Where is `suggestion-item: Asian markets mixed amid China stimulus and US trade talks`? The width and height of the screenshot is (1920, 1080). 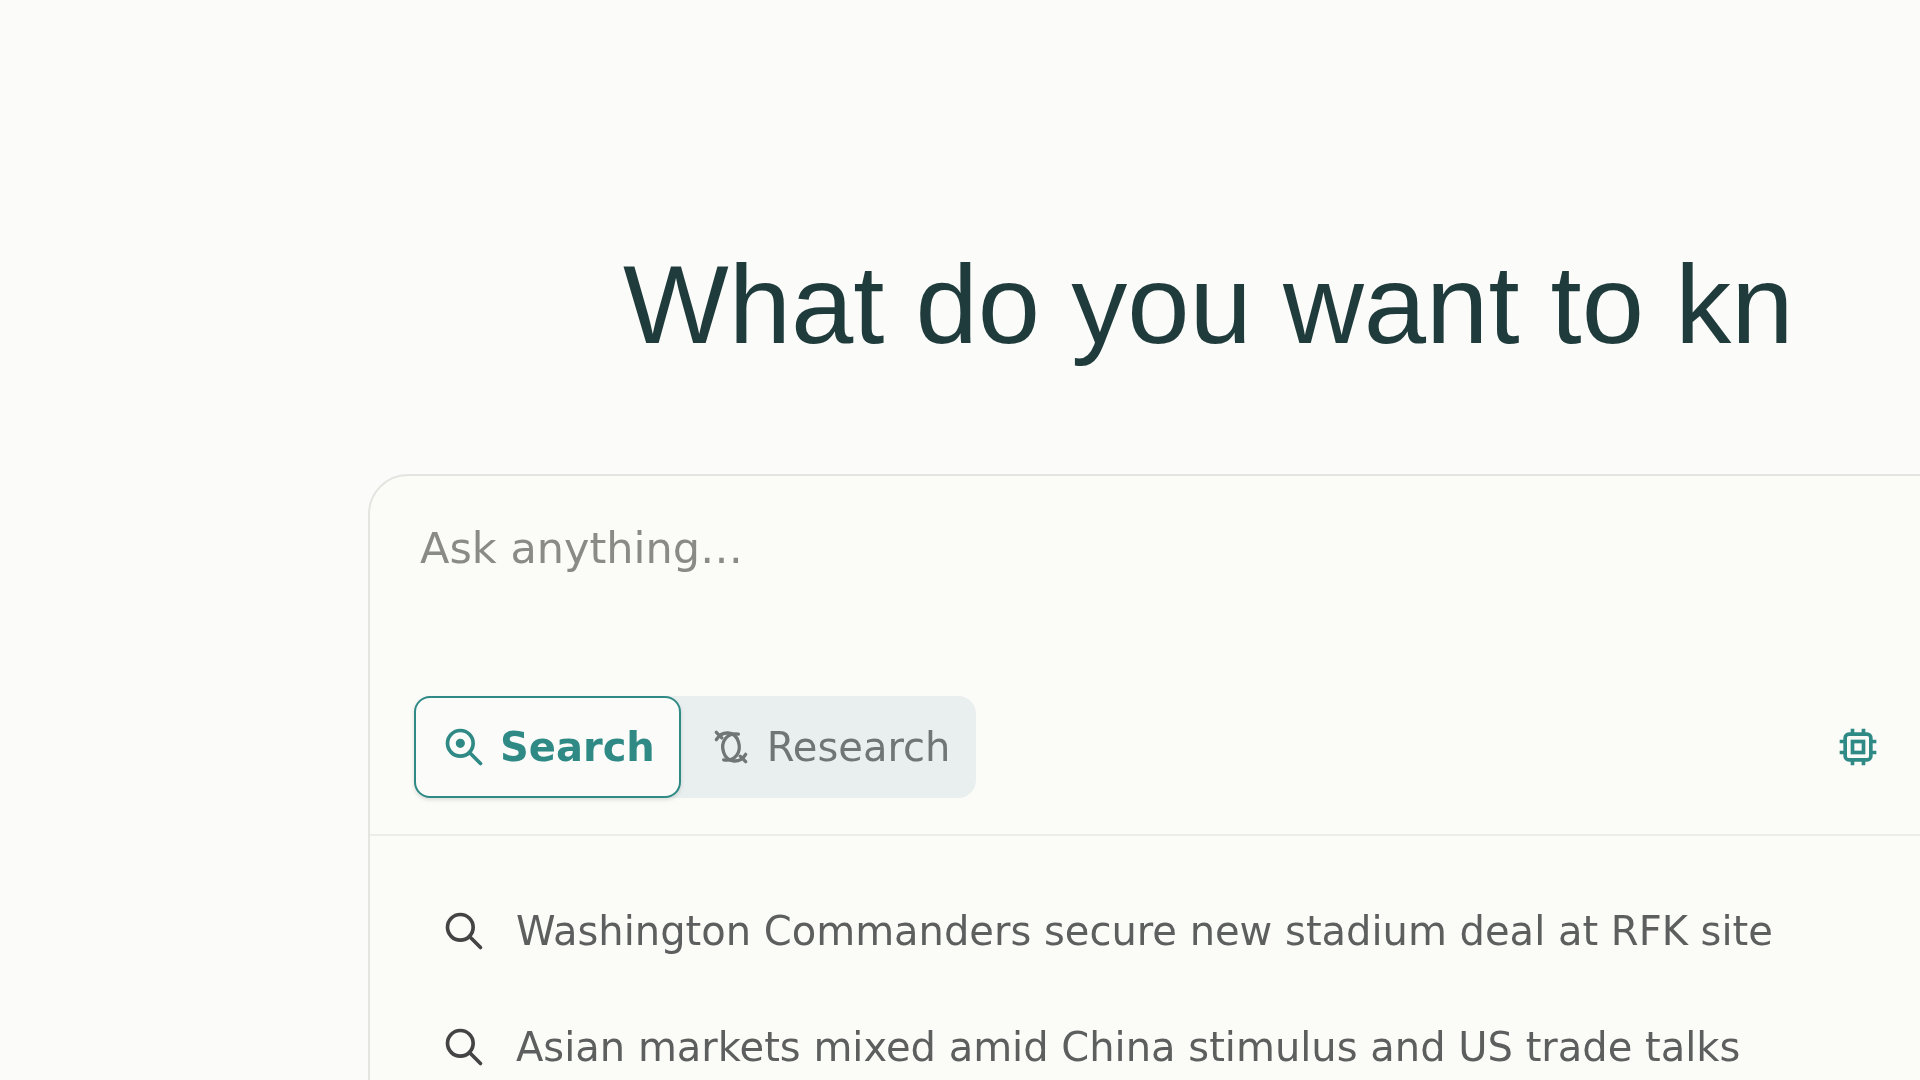 suggestion-item: Asian markets mixed amid China stimulus and US trade talks is located at coordinates (1181, 1047).